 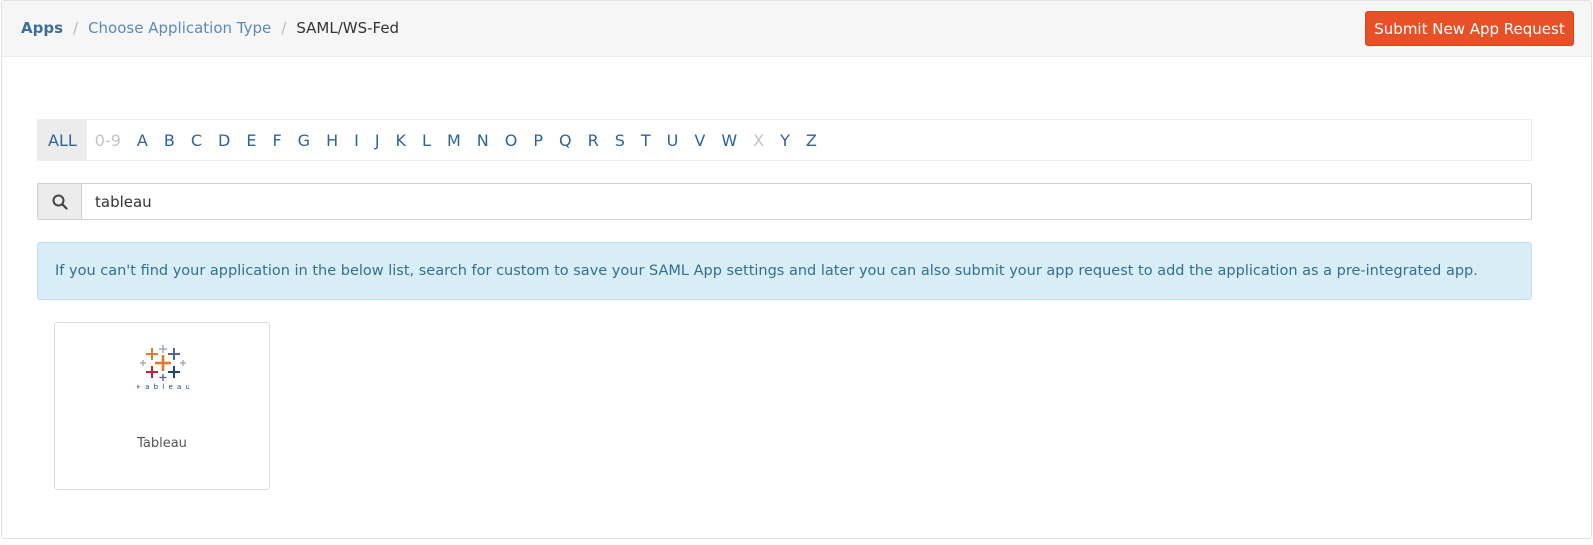 I want to click on alphabet-filter-w: W, so click(x=729, y=140).